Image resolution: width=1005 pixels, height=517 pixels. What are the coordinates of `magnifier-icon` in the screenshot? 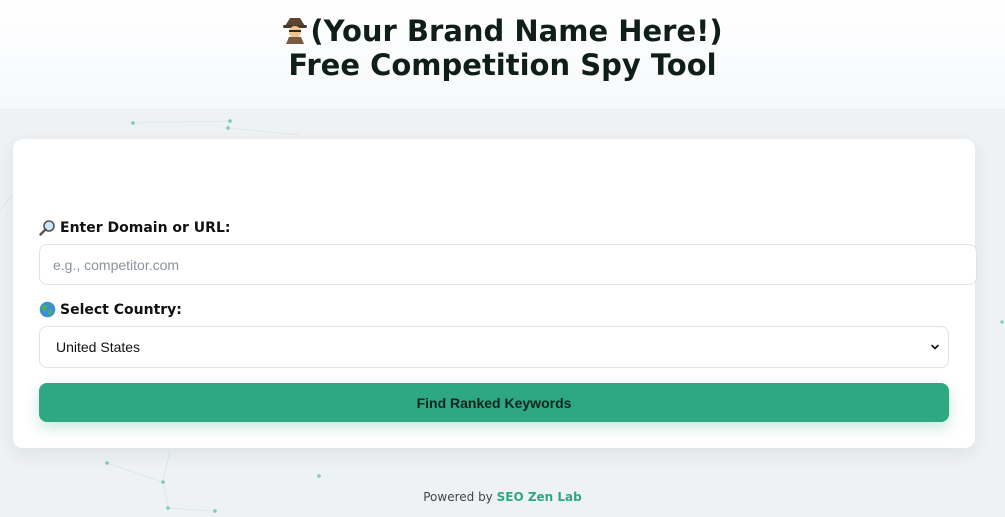 It's located at (47, 228).